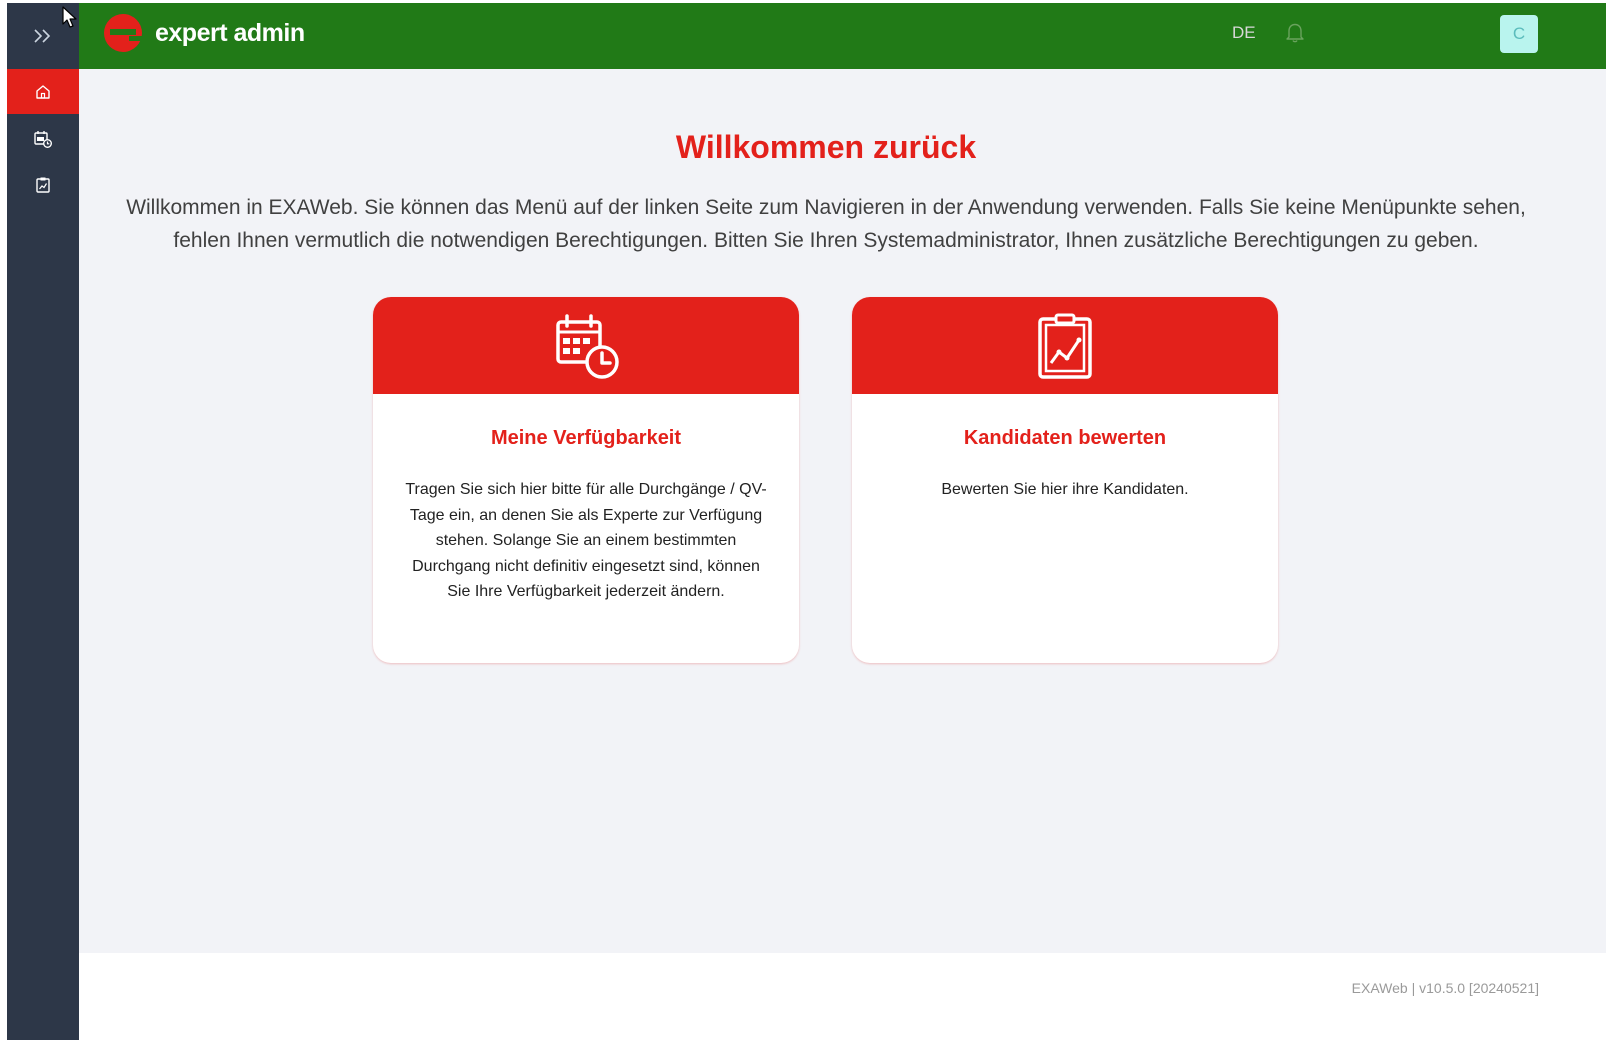  I want to click on sidebar-item-evaluate, so click(43, 184).